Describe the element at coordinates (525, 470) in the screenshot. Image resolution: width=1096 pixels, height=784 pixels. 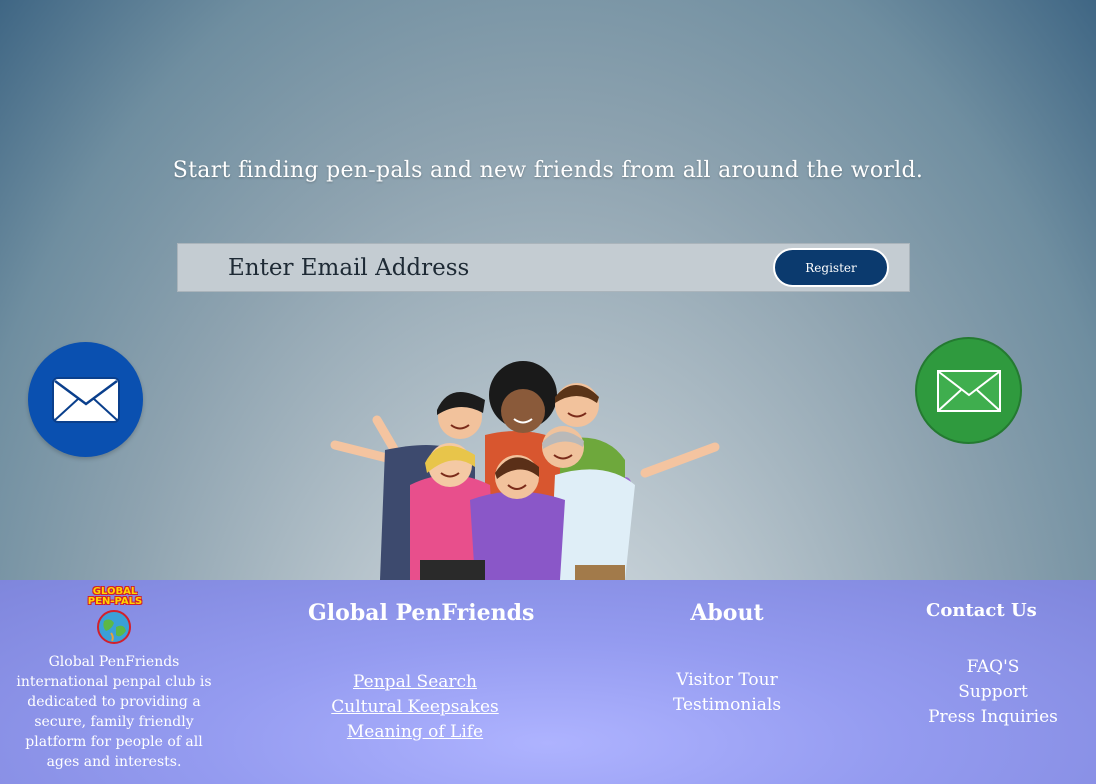
I see `friends-illustration` at that location.